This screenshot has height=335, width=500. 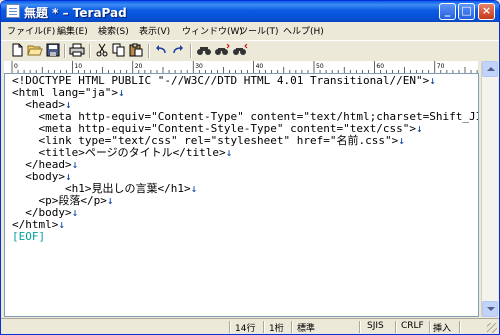 I want to click on open-folder-icon, so click(x=35, y=51).